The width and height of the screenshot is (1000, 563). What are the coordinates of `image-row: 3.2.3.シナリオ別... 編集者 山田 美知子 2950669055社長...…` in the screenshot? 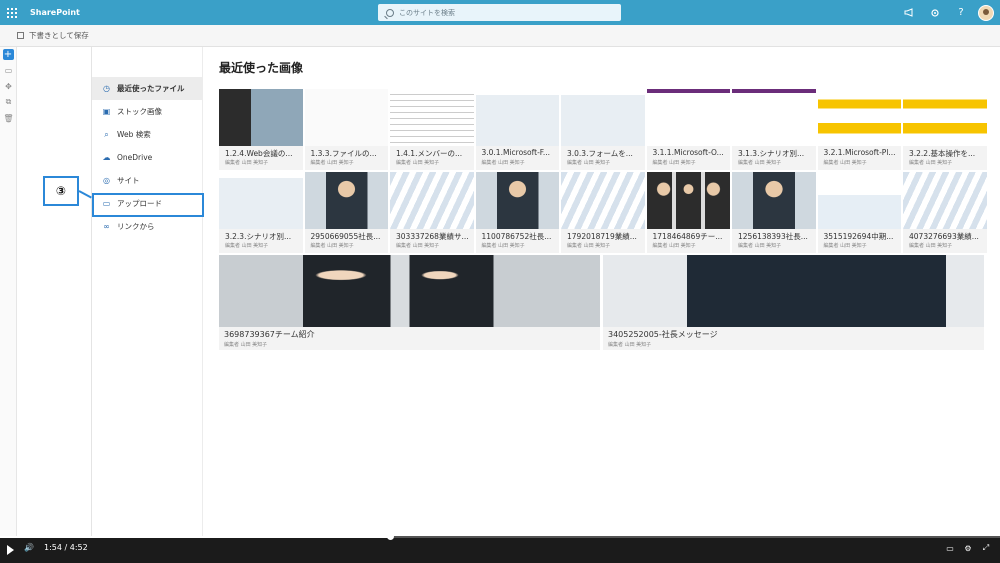 It's located at (609, 212).